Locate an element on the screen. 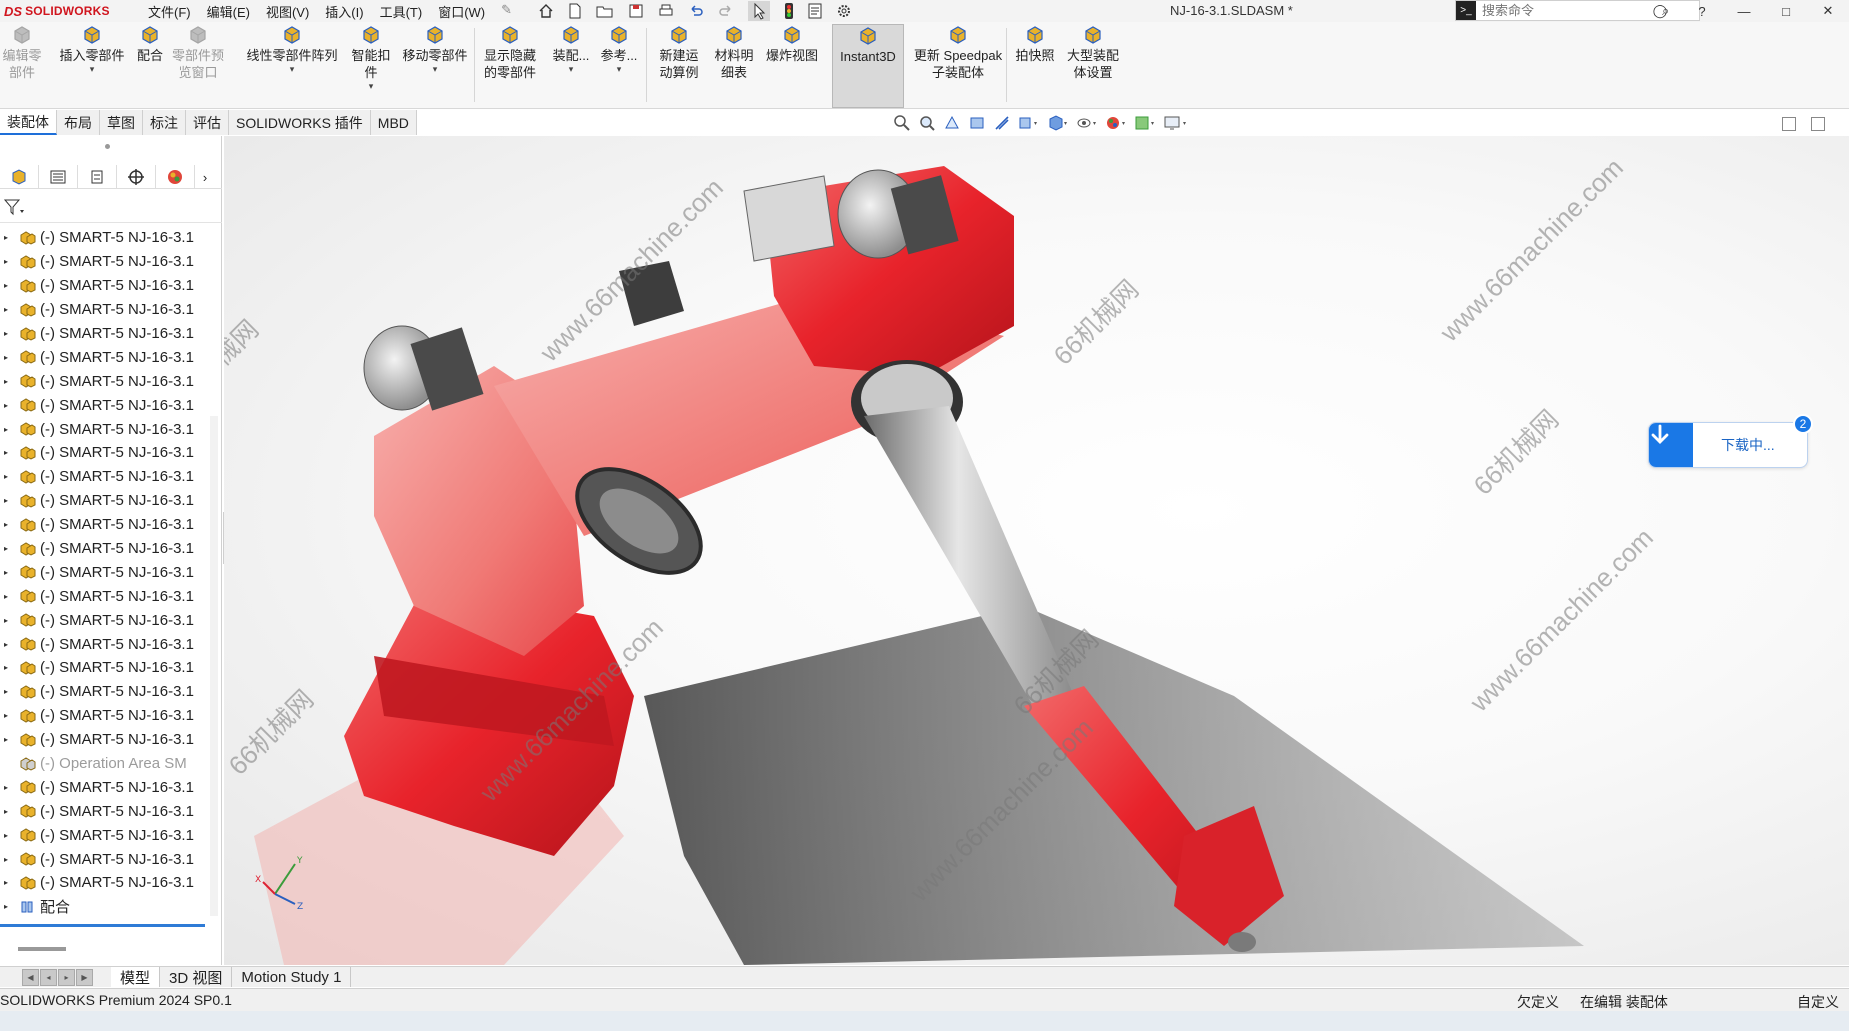  large-assembly-settings-button: 大型装配 体设置 is located at coordinates (1093, 66).